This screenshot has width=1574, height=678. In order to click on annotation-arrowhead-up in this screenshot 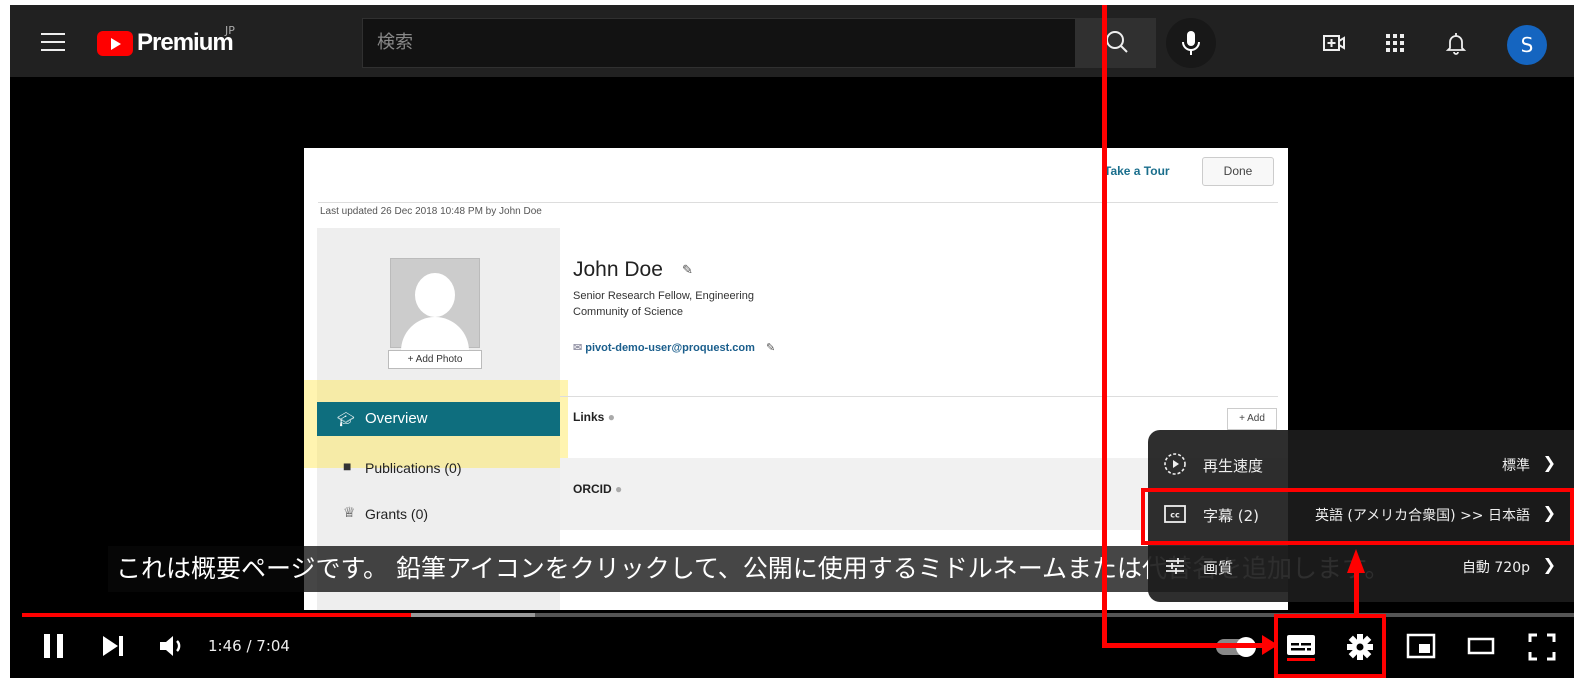, I will do `click(1356, 561)`.